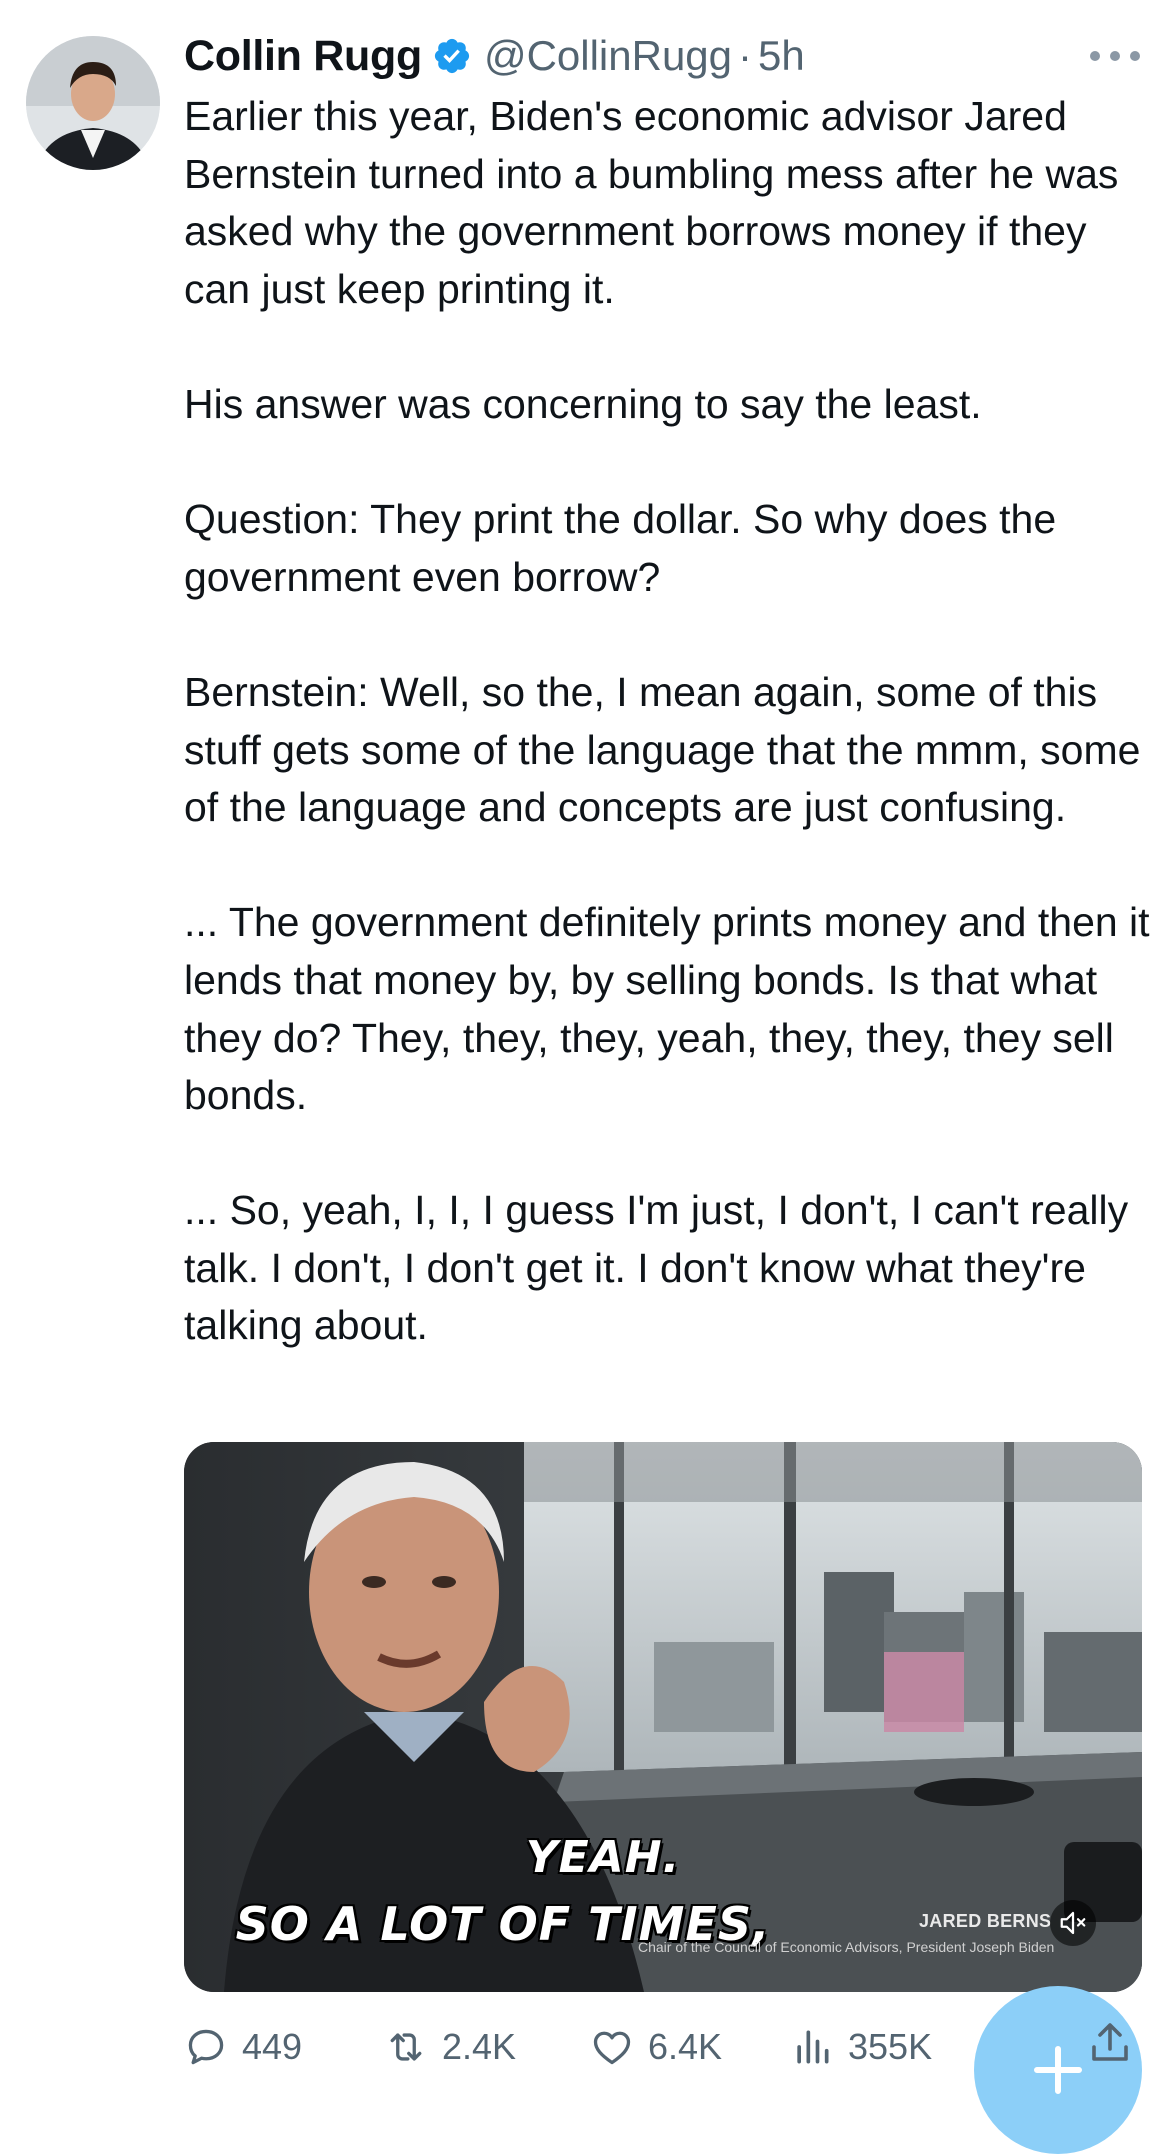 The image size is (1170, 2154). I want to click on heart-icon, so click(612, 2048).